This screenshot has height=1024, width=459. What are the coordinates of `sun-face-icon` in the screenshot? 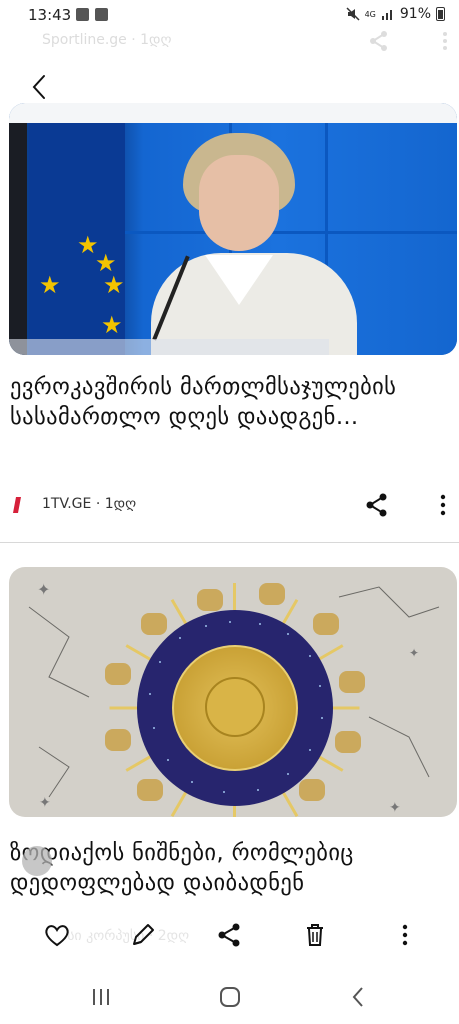 It's located at (235, 707).